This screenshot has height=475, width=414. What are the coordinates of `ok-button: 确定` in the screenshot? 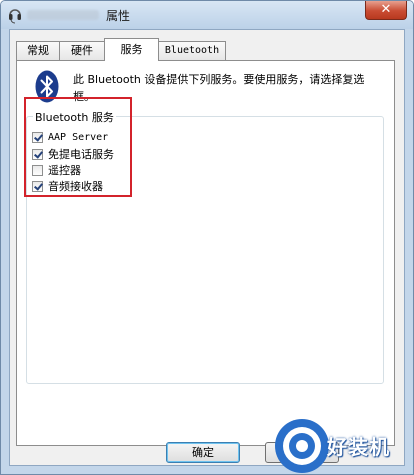 It's located at (203, 452).